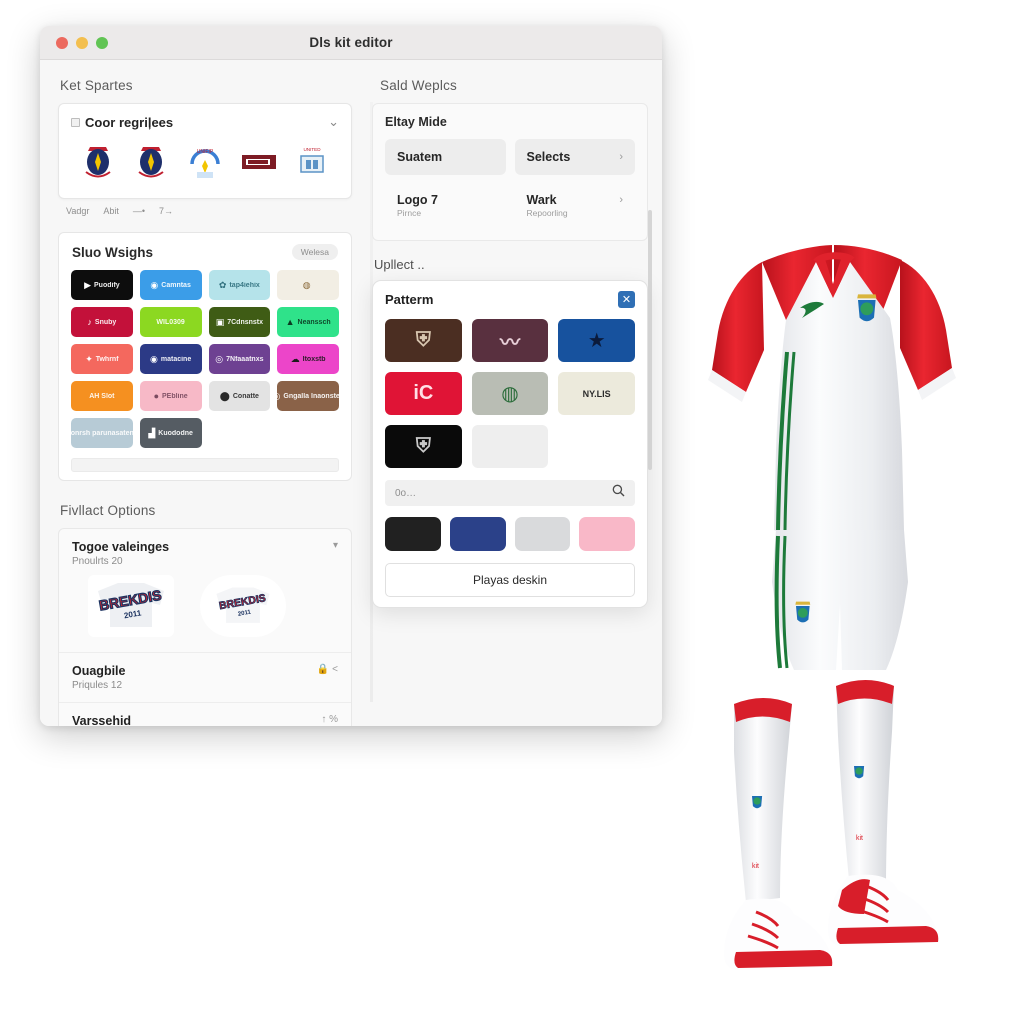 This screenshot has height=1024, width=1024. What do you see at coordinates (77, 211) in the screenshot?
I see `subtab-0: Vadgr` at bounding box center [77, 211].